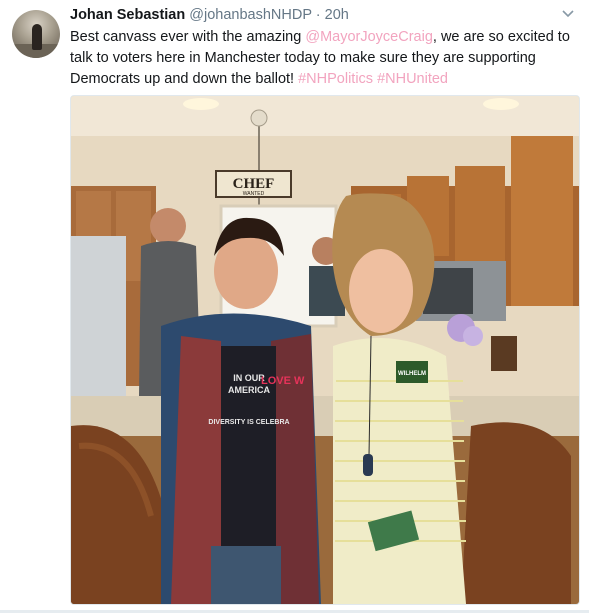 The width and height of the screenshot is (589, 613). I want to click on author-name: Johan Sebastian, so click(127, 15).